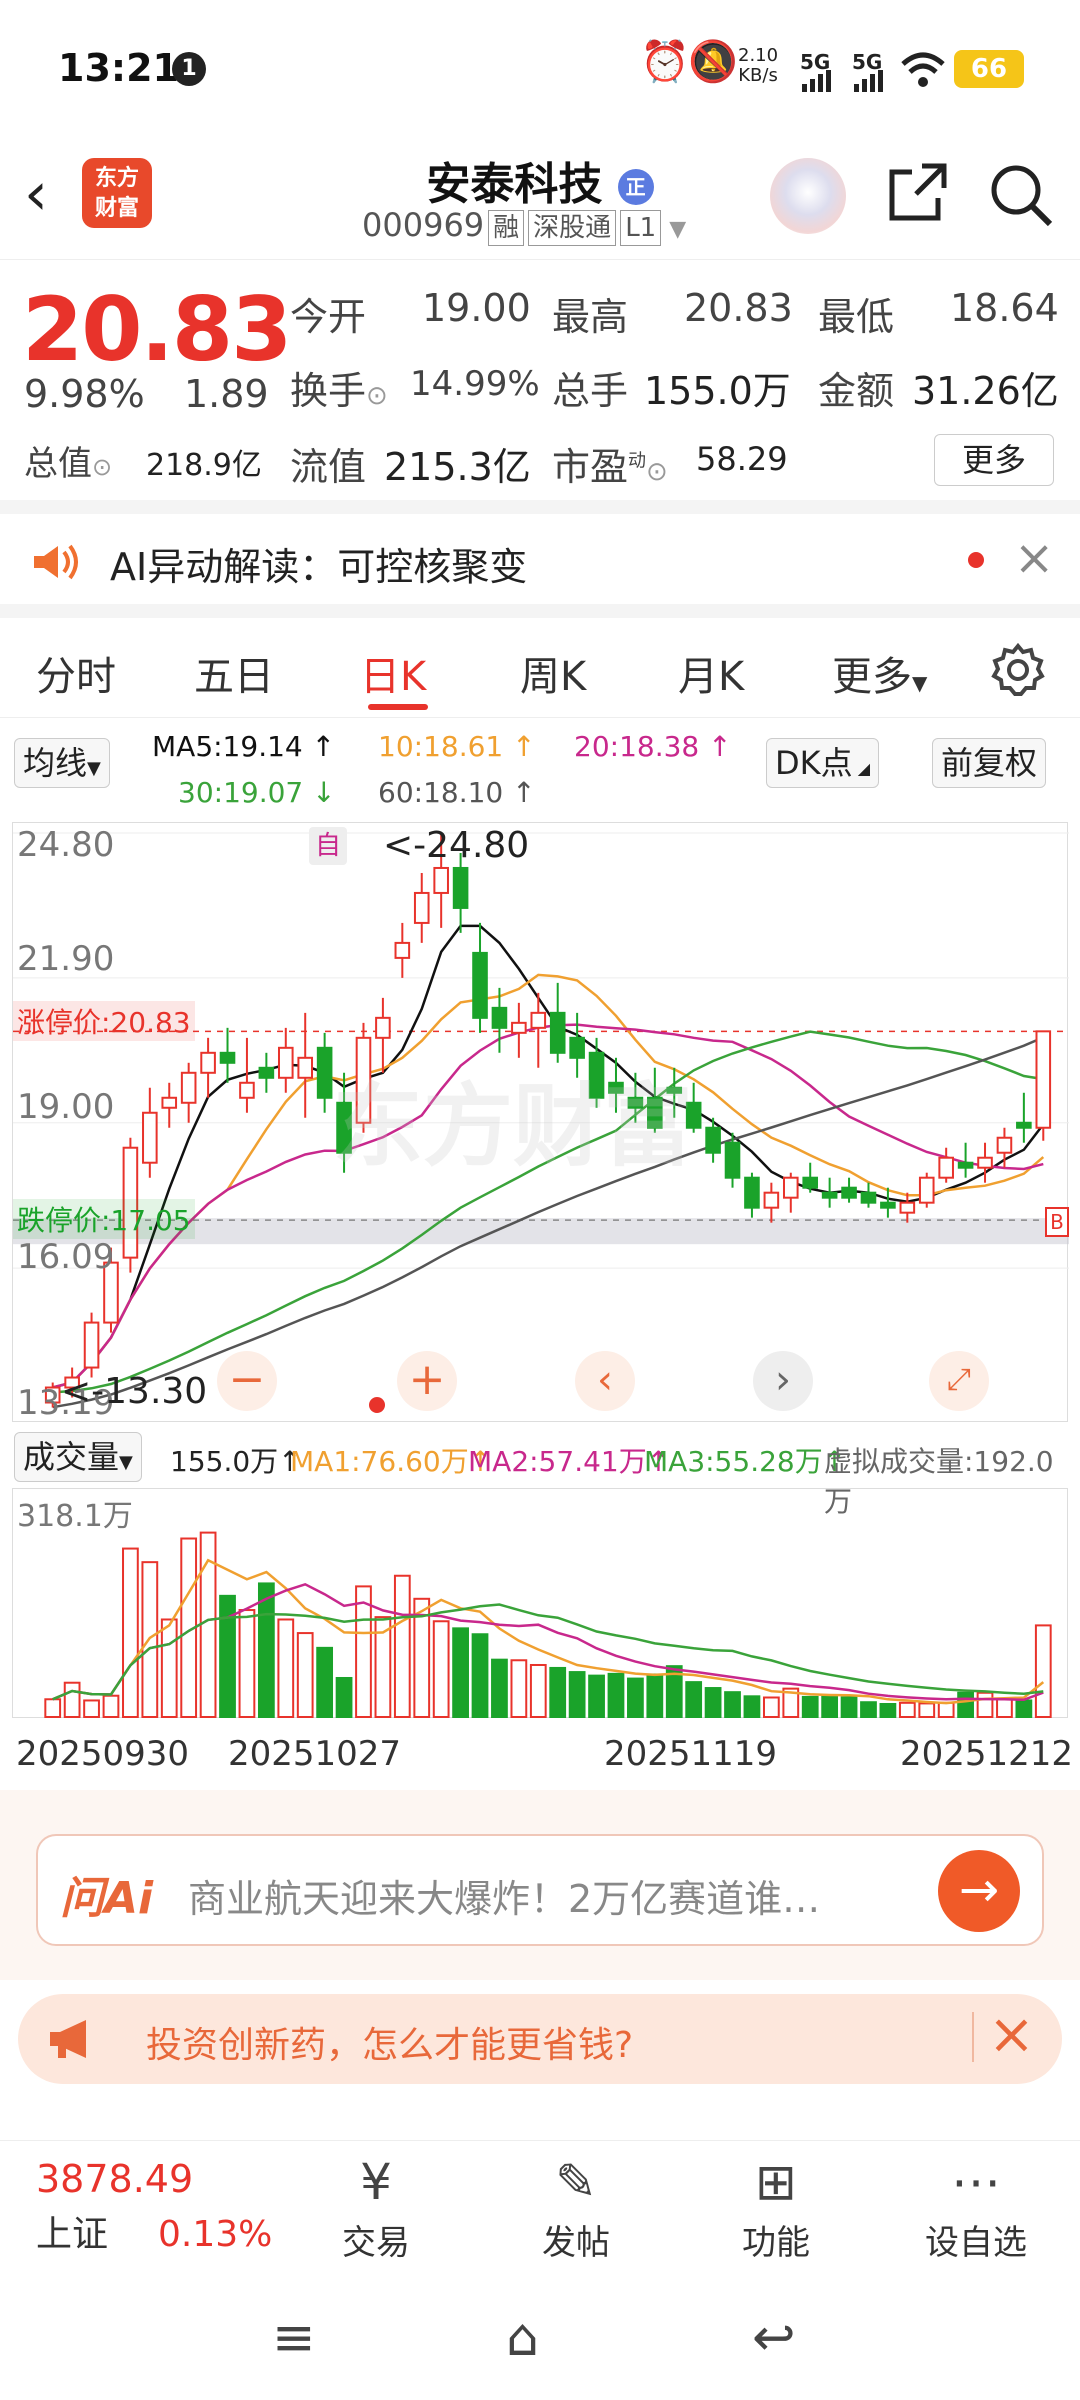 Image resolution: width=1080 pixels, height=2400 pixels. What do you see at coordinates (234, 673) in the screenshot?
I see `tab-five-day: 五日` at bounding box center [234, 673].